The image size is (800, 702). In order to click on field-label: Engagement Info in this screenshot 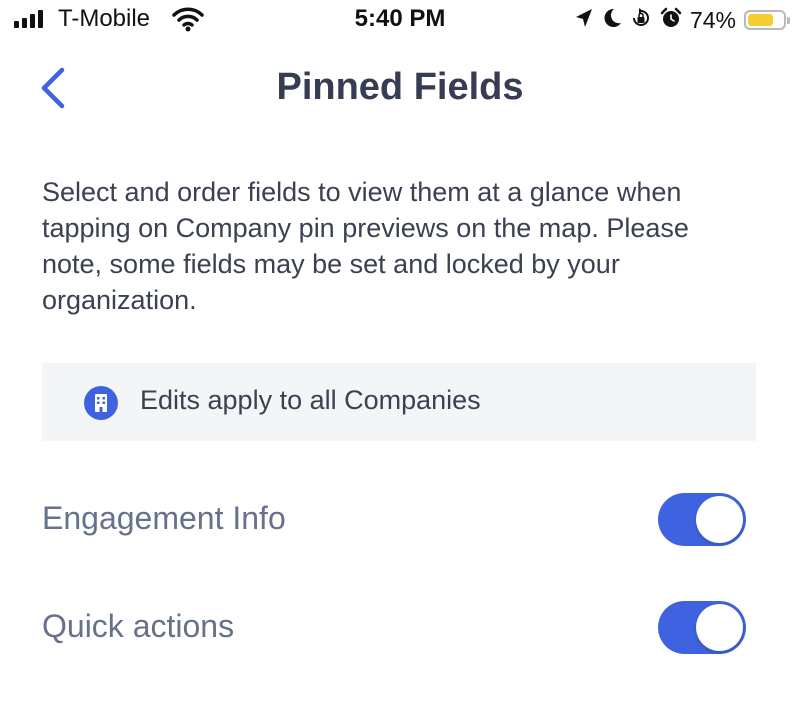, I will do `click(164, 518)`.